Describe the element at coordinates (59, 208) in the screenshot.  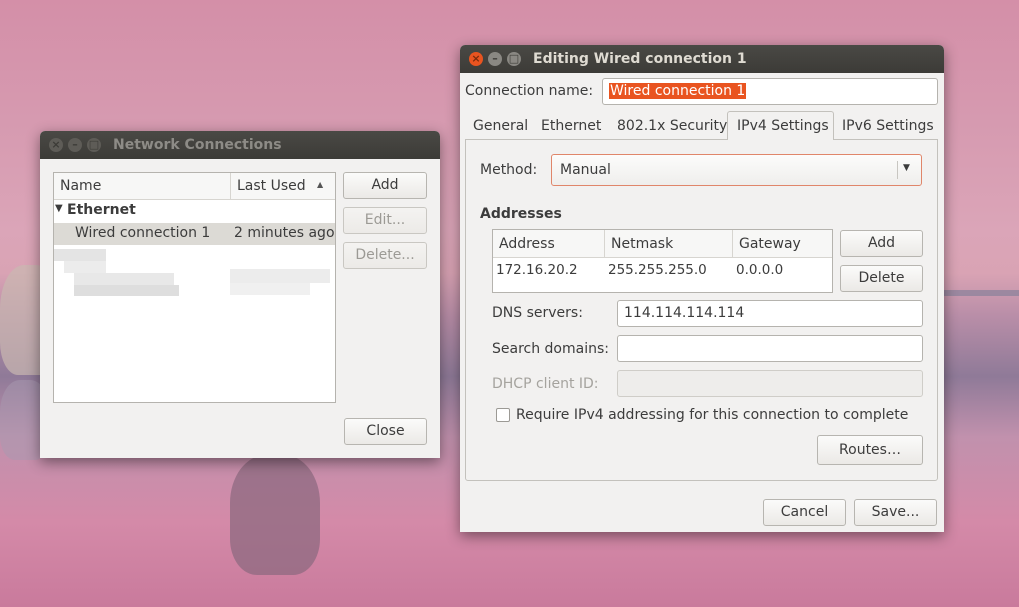
I see `expander-open-icon: ▼` at that location.